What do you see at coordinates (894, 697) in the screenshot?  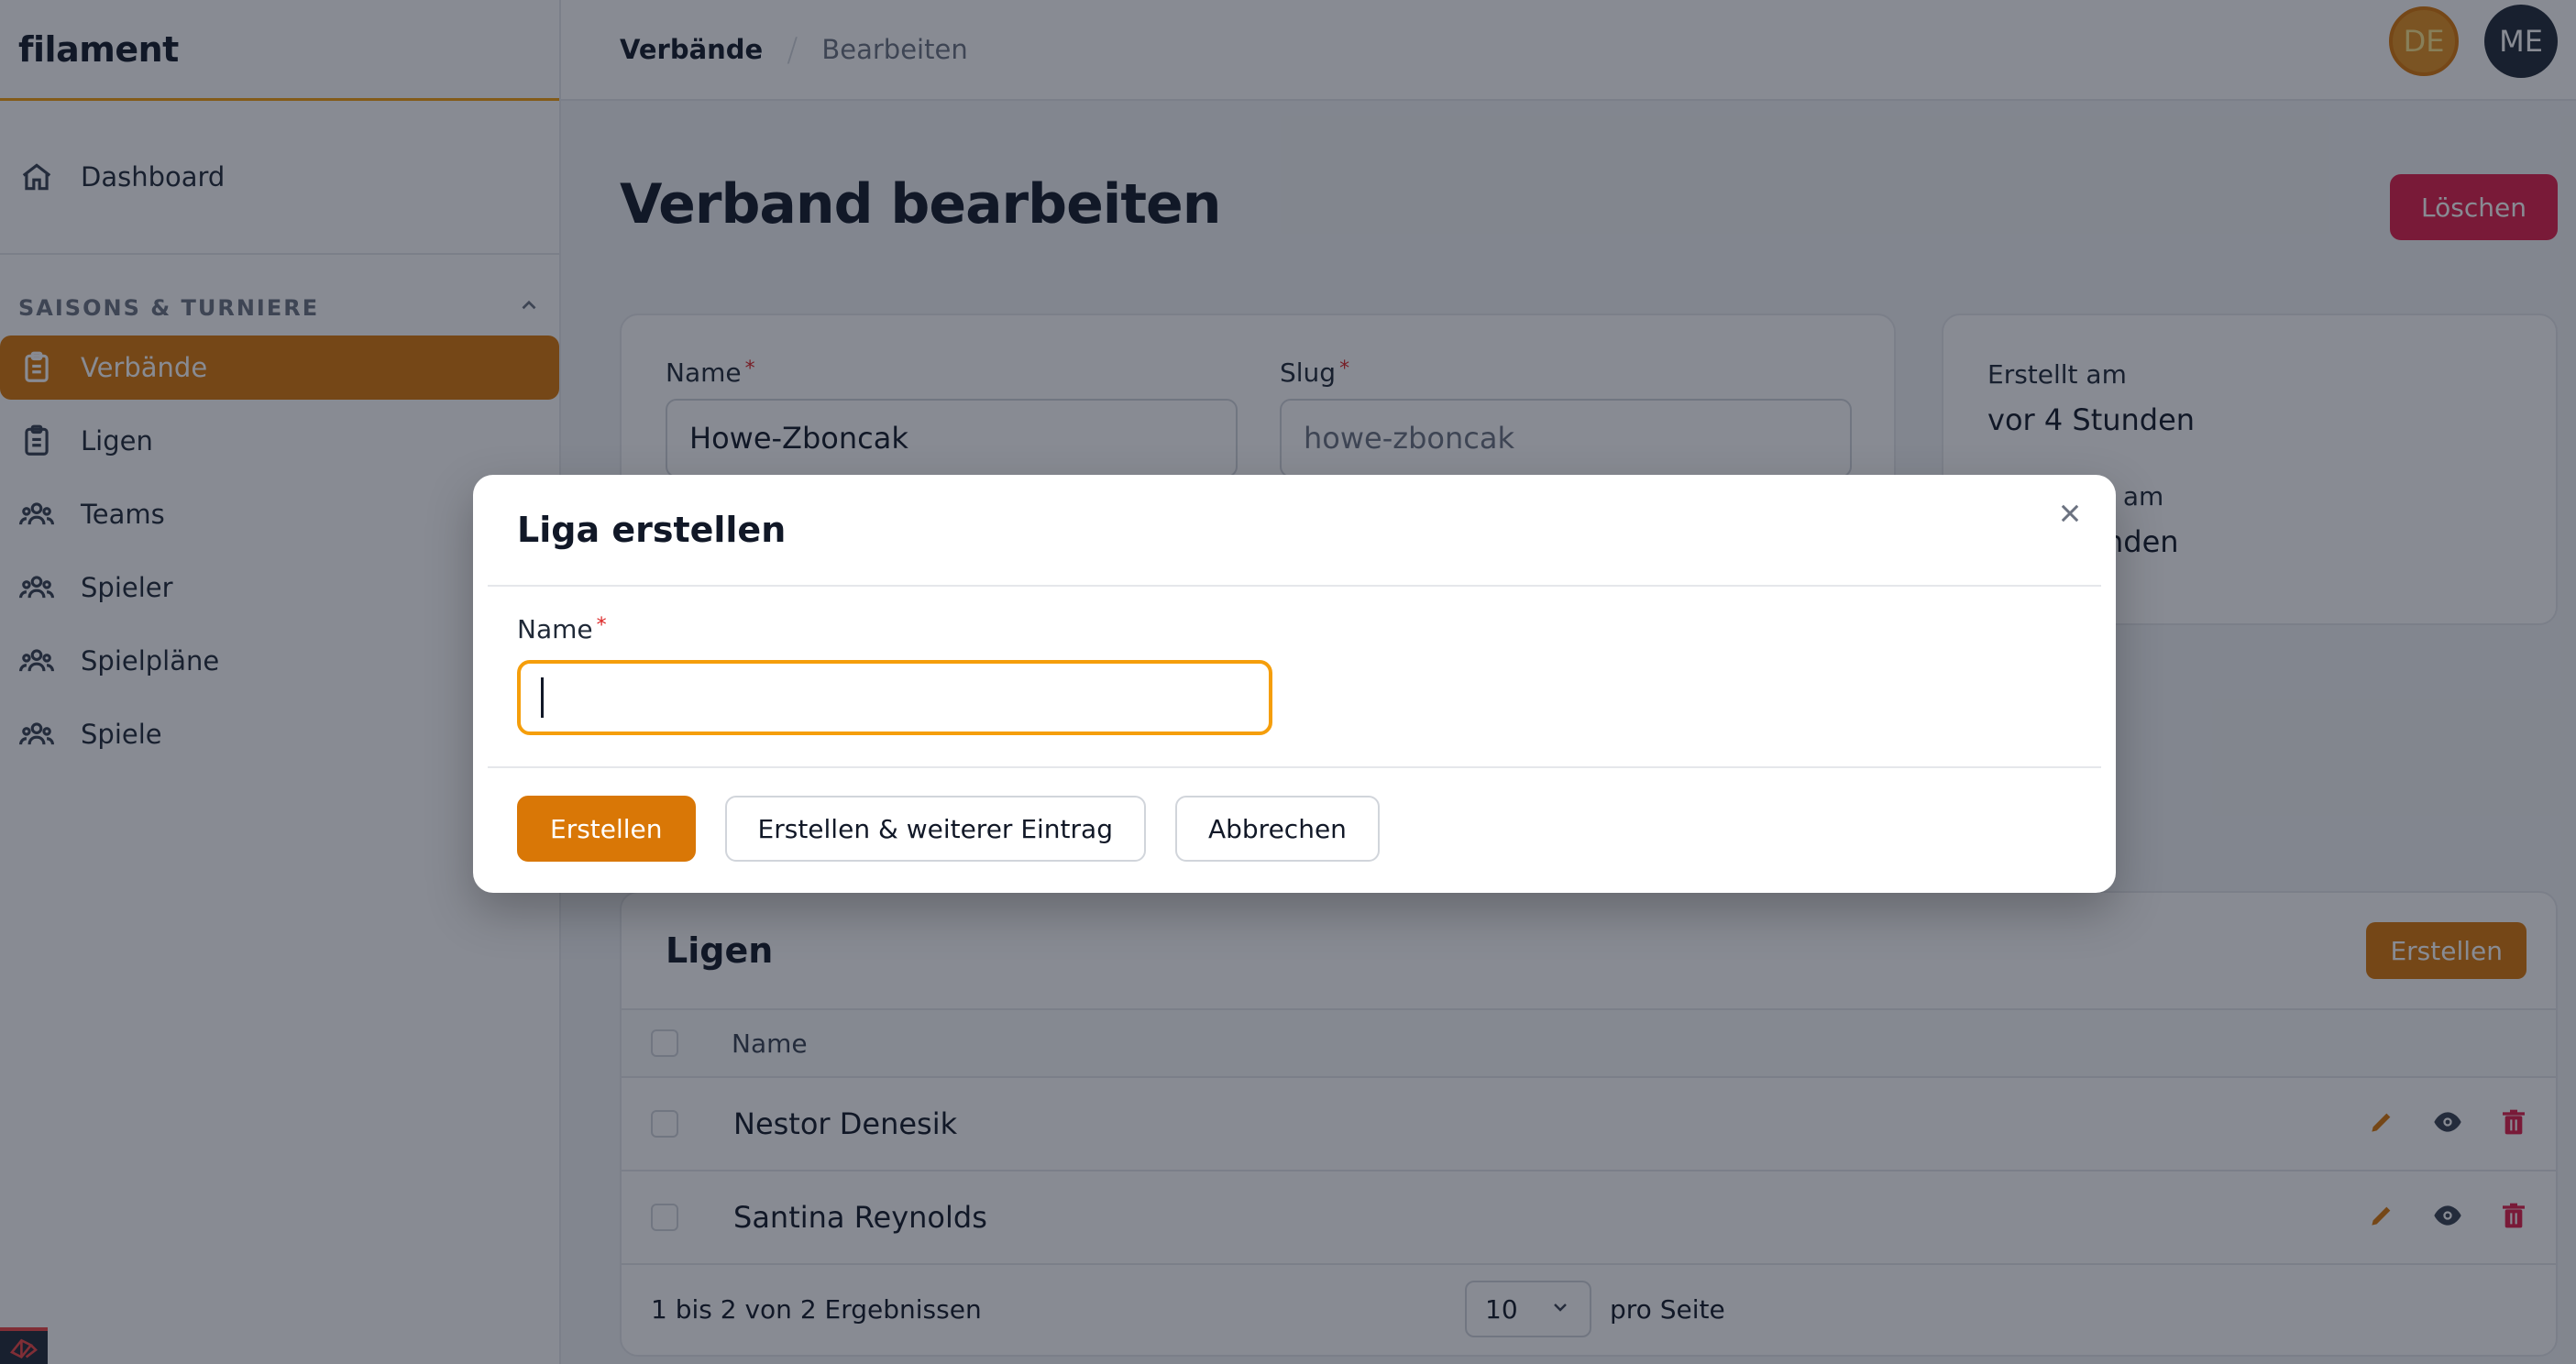 I see `modal-name-input` at bounding box center [894, 697].